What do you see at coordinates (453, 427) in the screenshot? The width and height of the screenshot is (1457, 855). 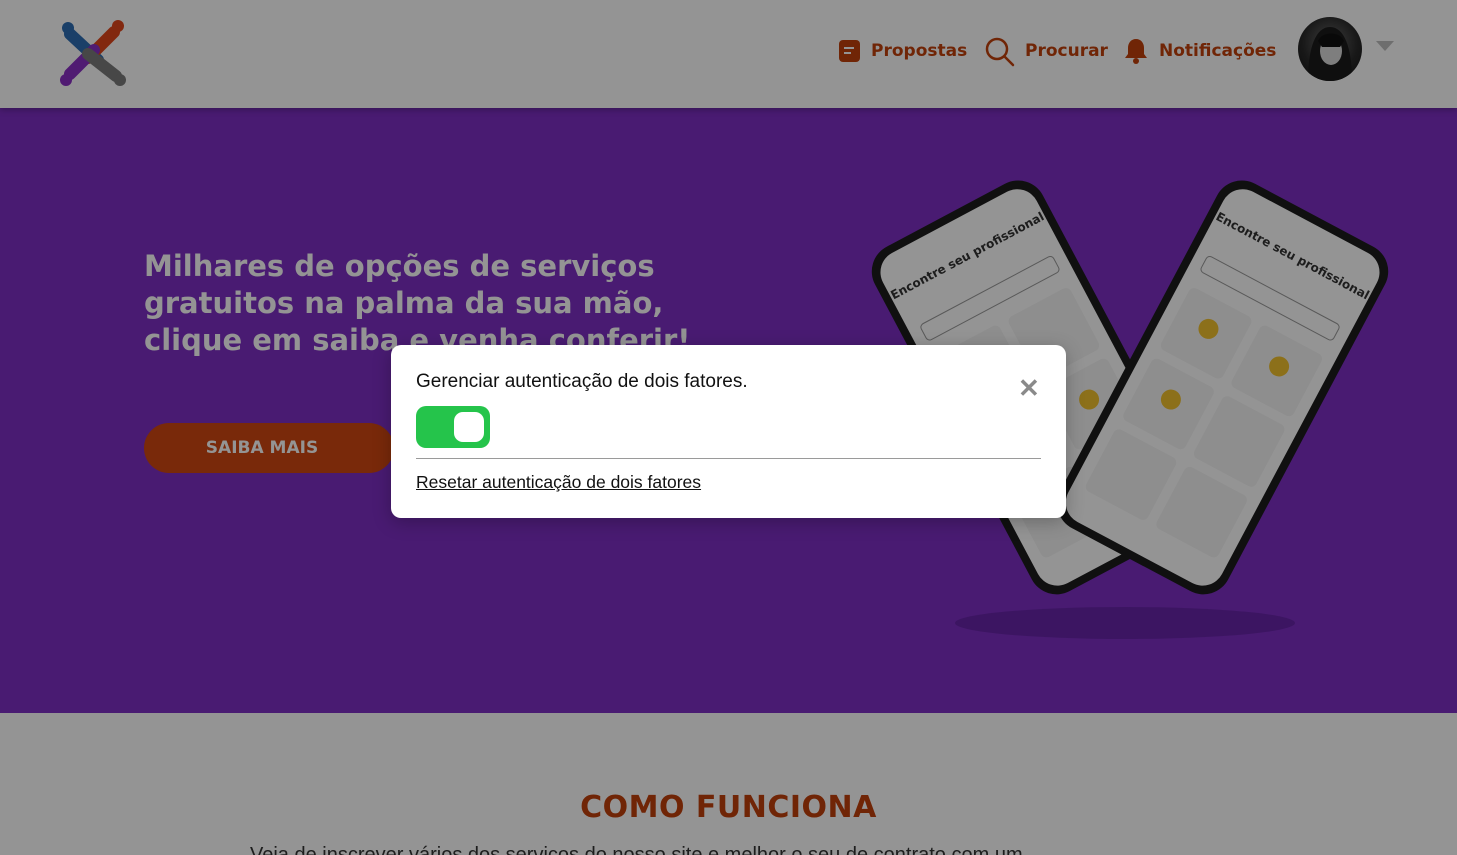 I see `two-factor-toggle` at bounding box center [453, 427].